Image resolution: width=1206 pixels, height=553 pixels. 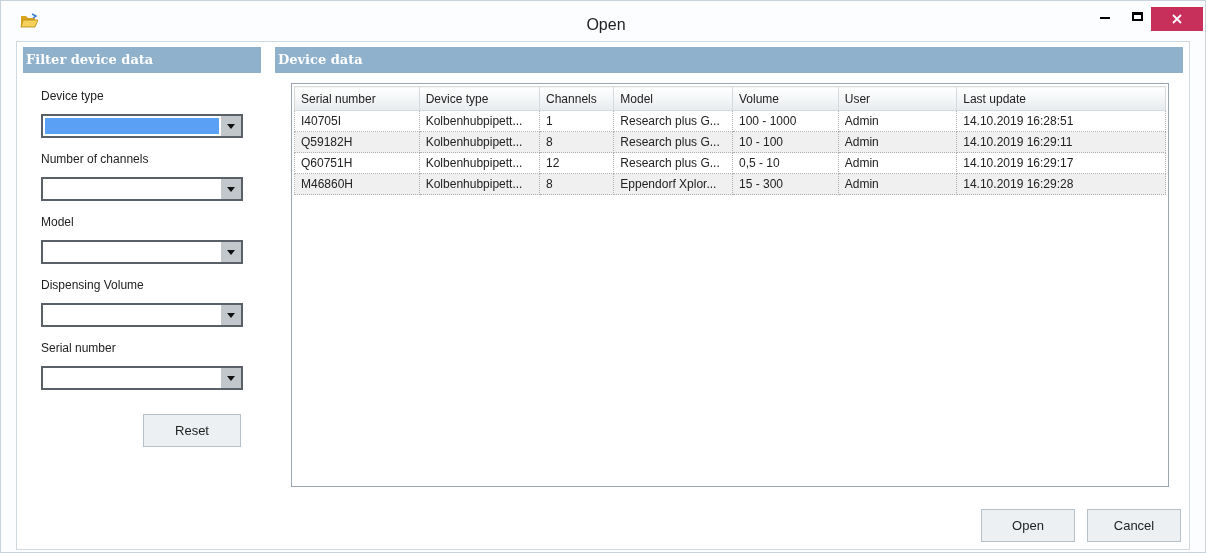 What do you see at coordinates (93, 285) in the screenshot?
I see `field-label: Dispensing Volume` at bounding box center [93, 285].